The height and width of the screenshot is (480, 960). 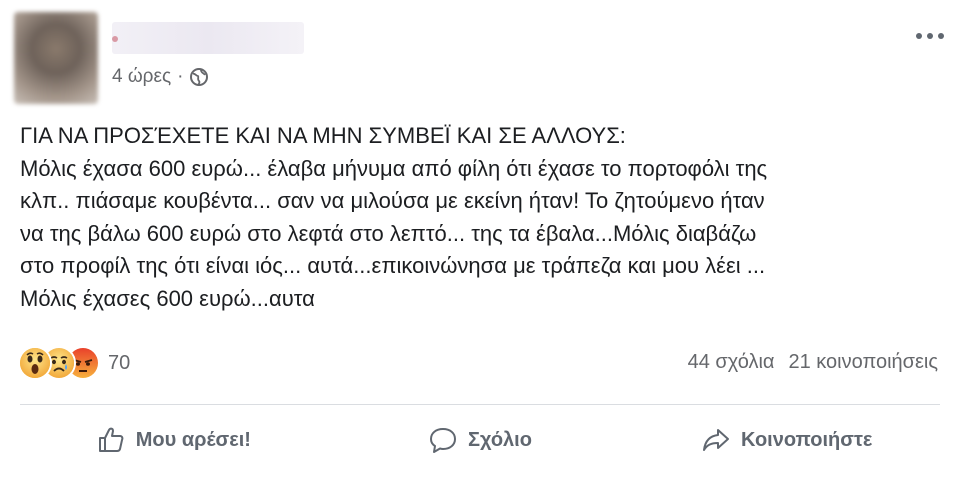 What do you see at coordinates (480, 404) in the screenshot?
I see `divider` at bounding box center [480, 404].